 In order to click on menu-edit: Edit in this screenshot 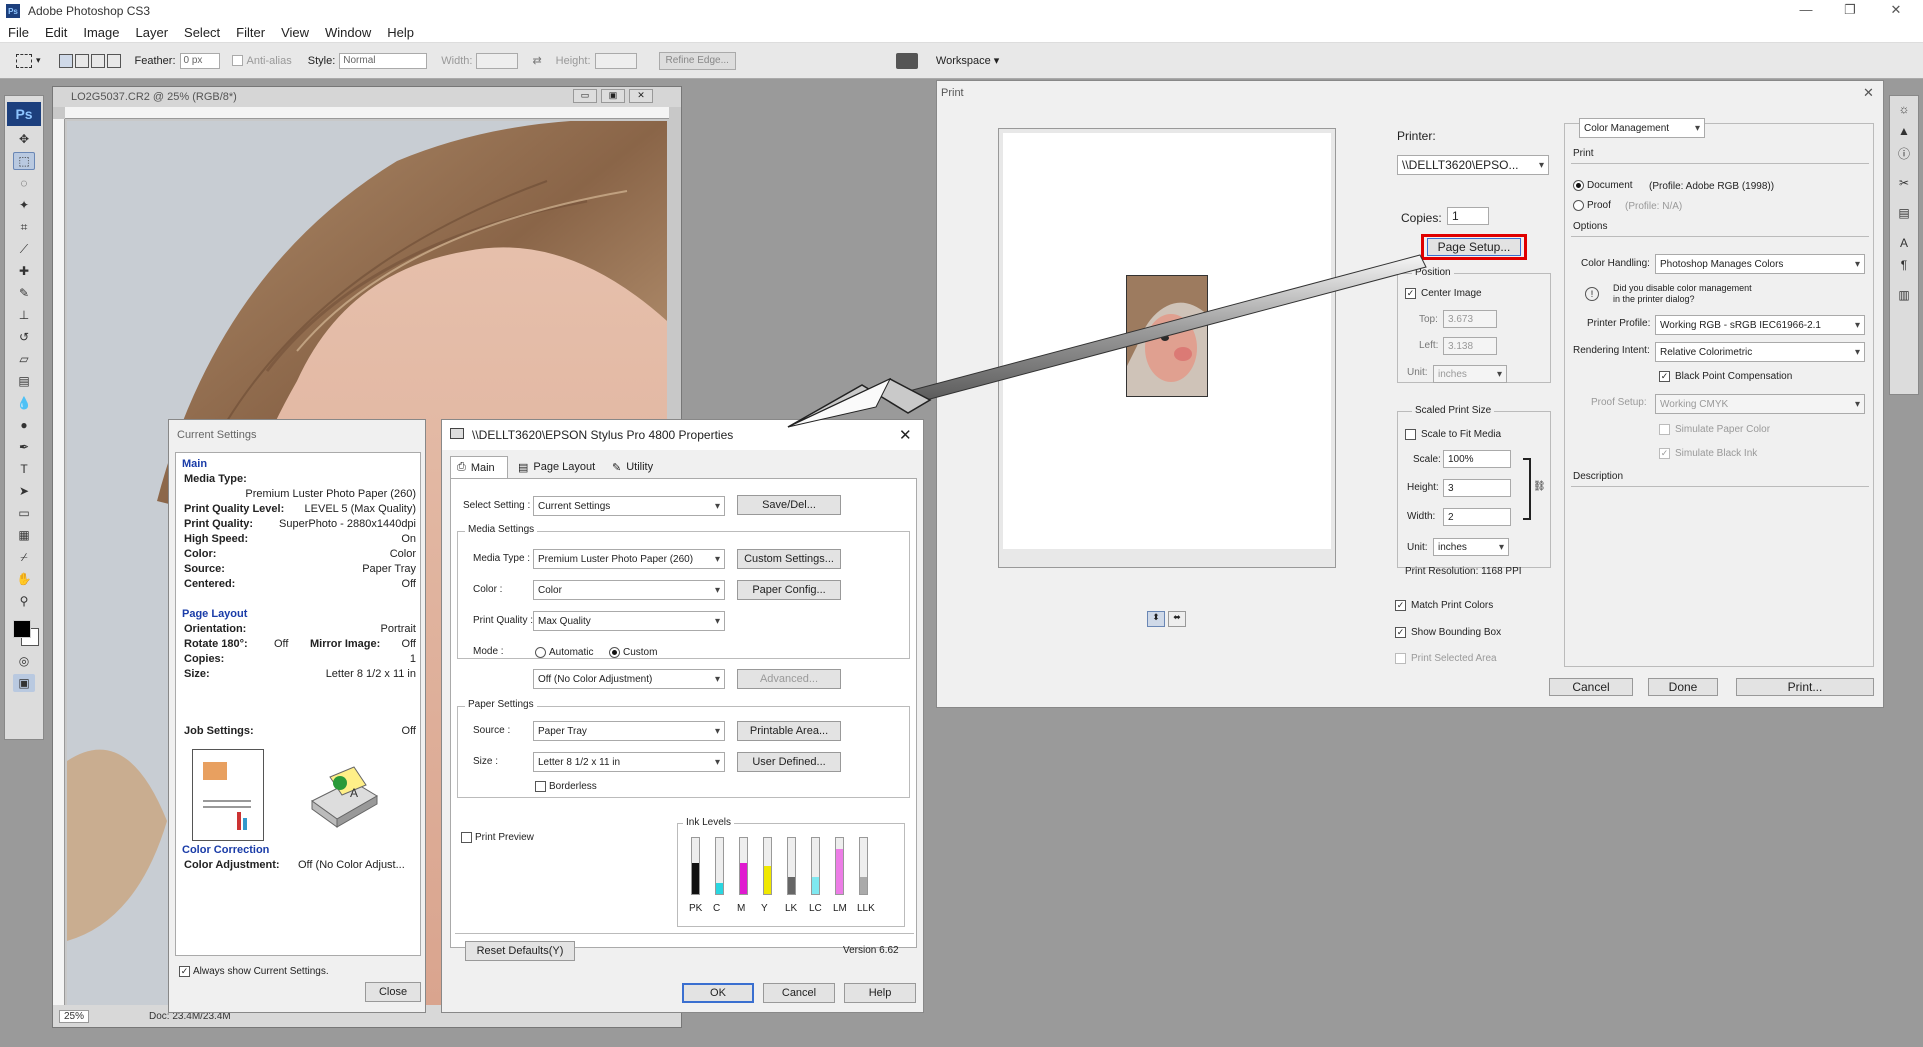, I will do `click(56, 32)`.